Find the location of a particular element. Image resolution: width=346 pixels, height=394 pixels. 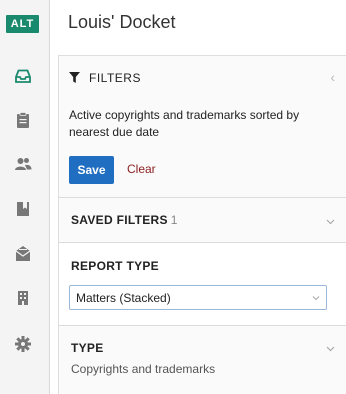

saved-filters-section: SAVED FILTERS 1 is located at coordinates (202, 219).